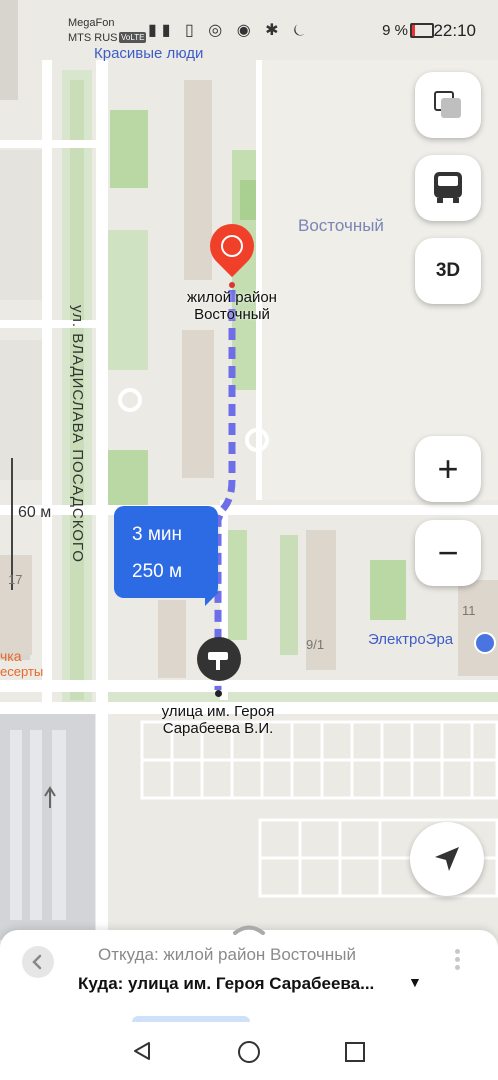  I want to click on route-from: Откуда: жилой район Восточный, so click(227, 955).